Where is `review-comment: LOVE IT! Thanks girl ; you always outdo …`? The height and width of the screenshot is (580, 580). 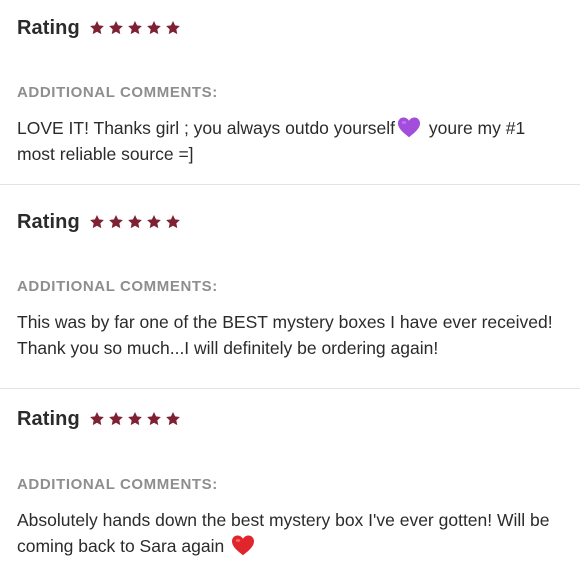 review-comment: LOVE IT! Thanks girl ; you always outdo … is located at coordinates (291, 141).